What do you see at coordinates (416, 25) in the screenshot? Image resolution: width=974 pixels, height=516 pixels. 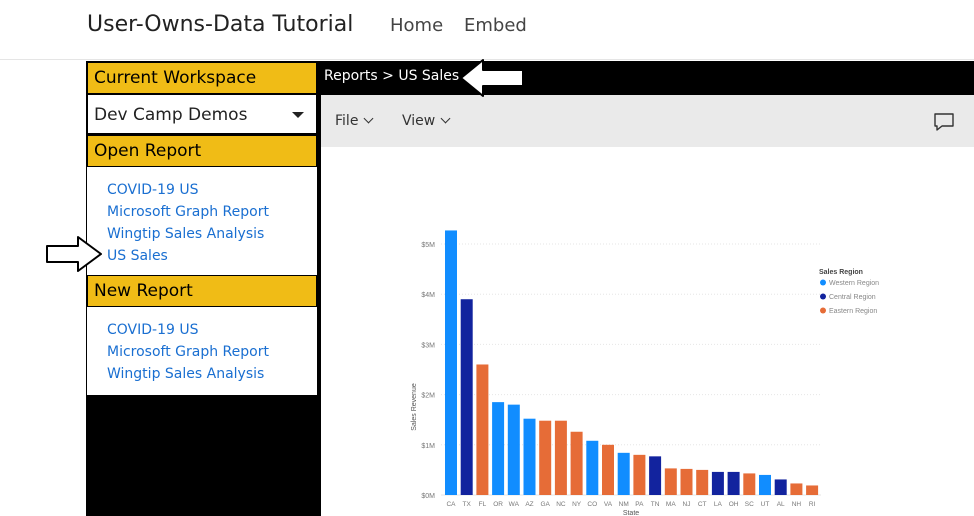 I see `nav-home-link: Home` at bounding box center [416, 25].